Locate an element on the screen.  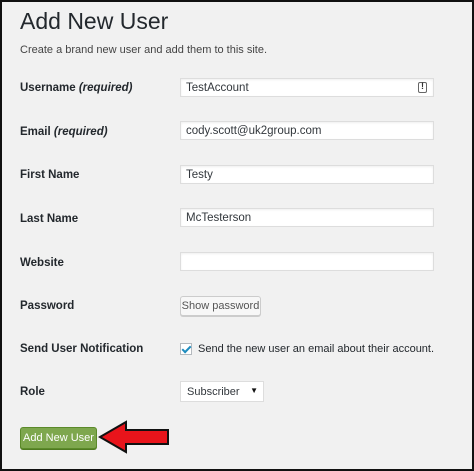
show-password-button: Show password is located at coordinates (220, 306).